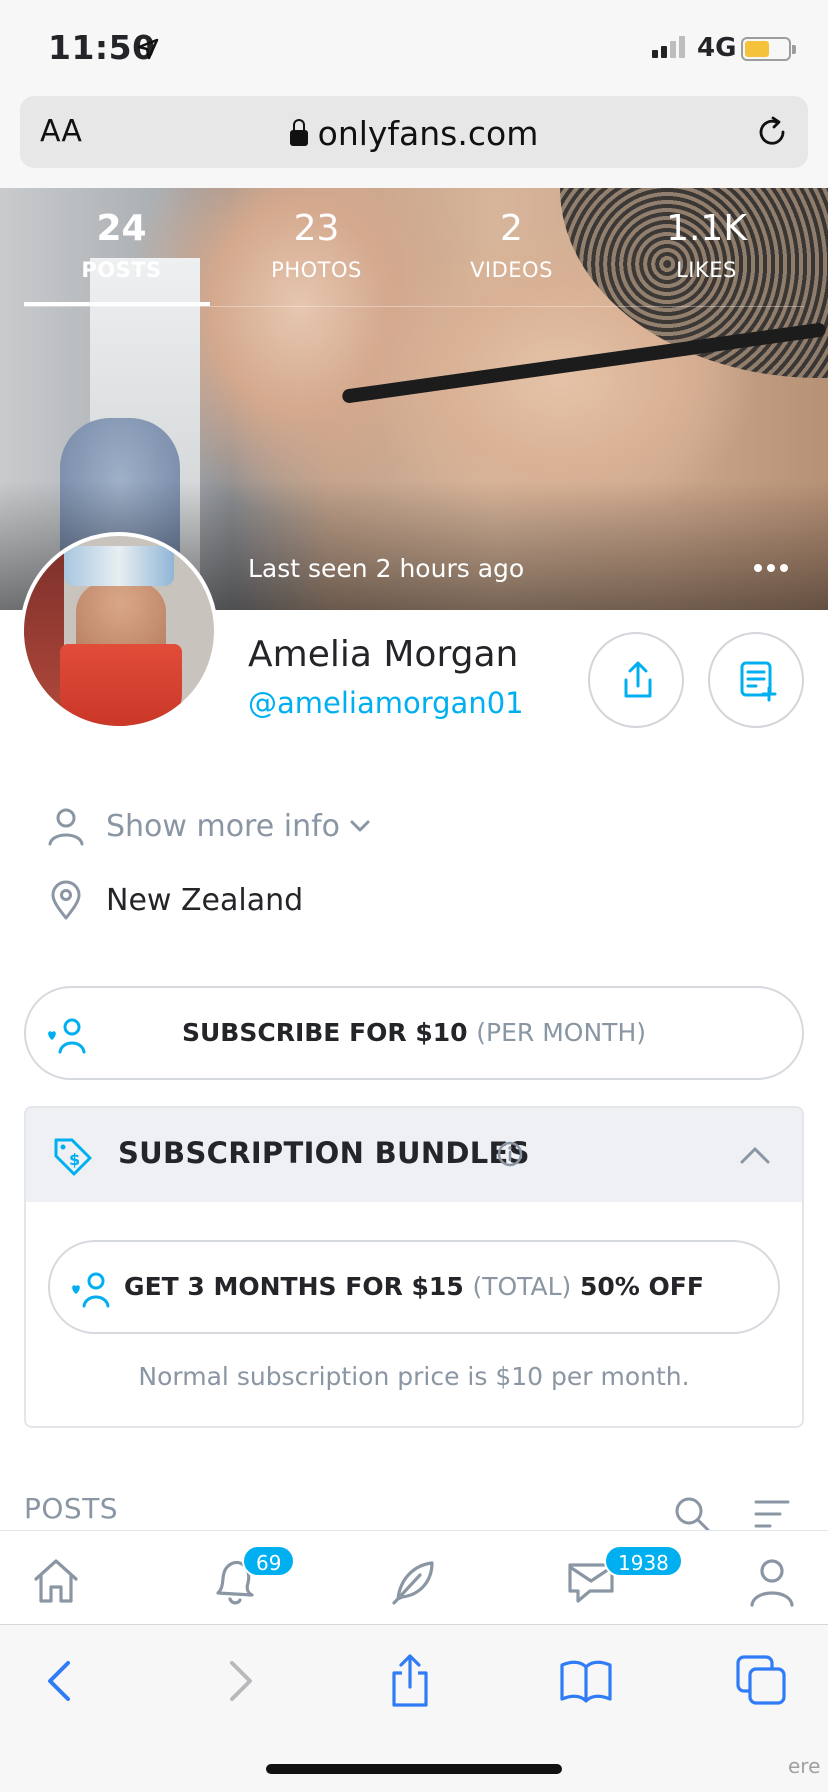  What do you see at coordinates (772, 1515) in the screenshot?
I see `sort-icon` at bounding box center [772, 1515].